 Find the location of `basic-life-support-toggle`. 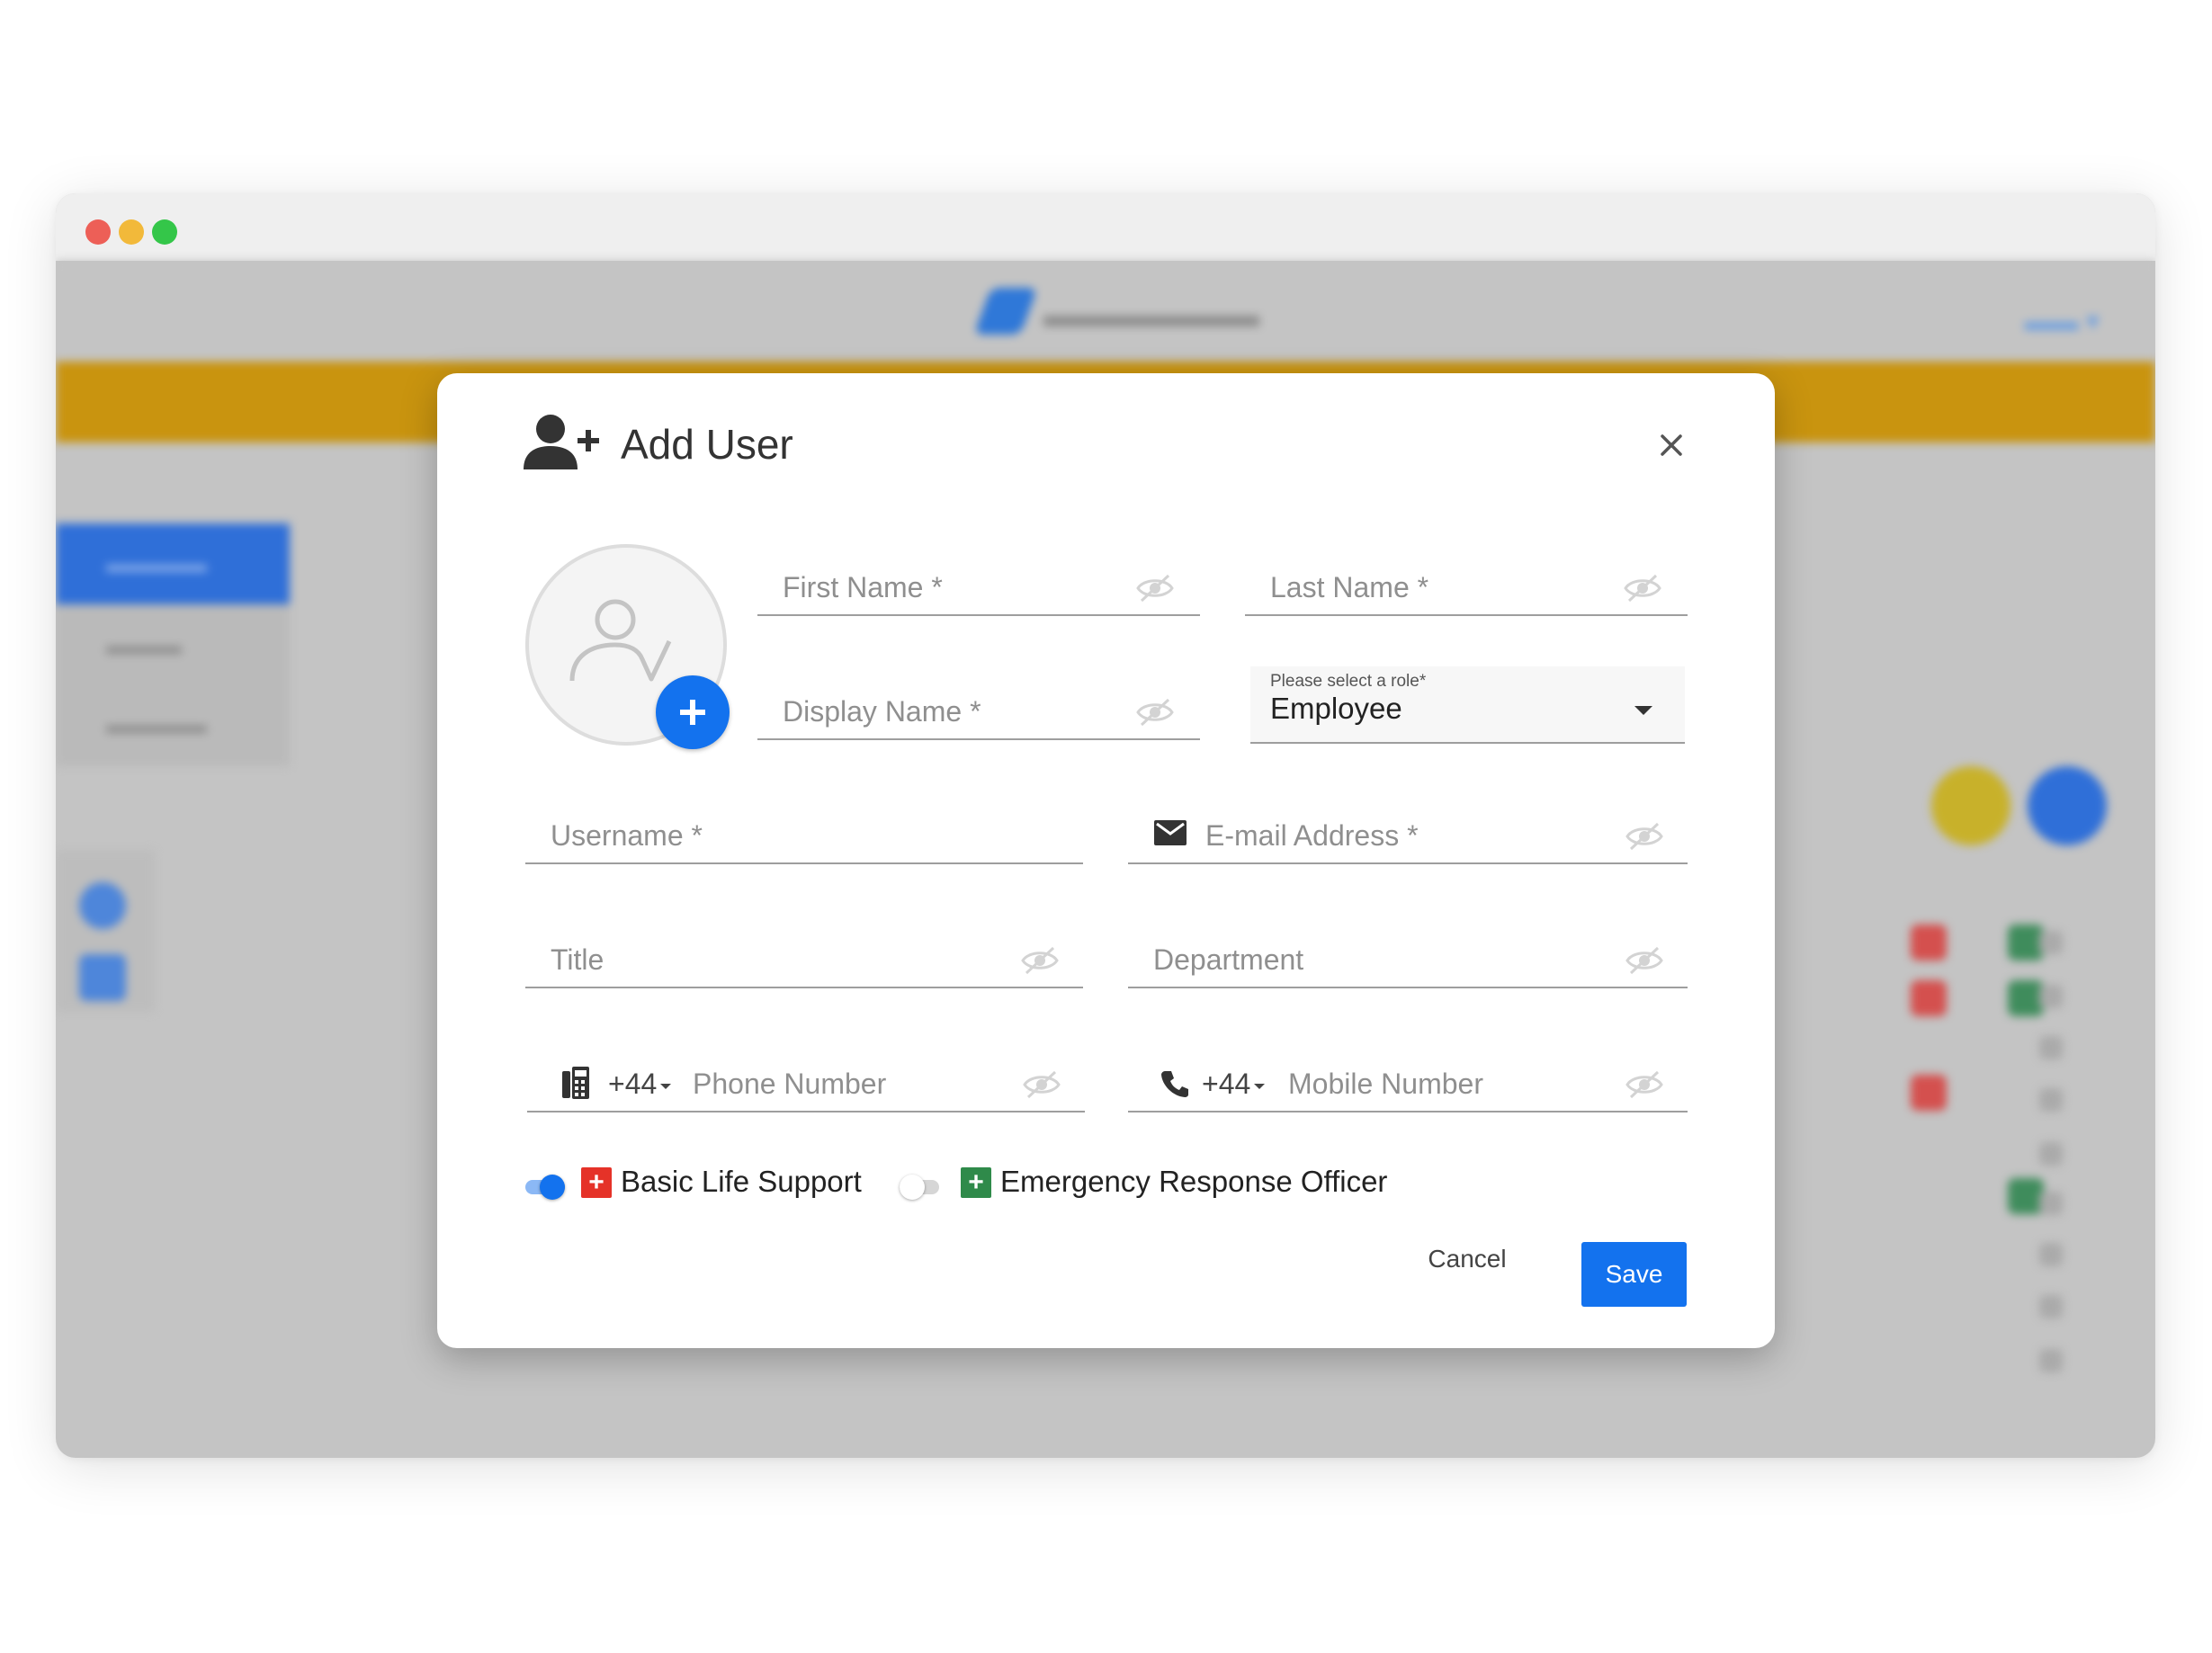

basic-life-support-toggle is located at coordinates (545, 1188).